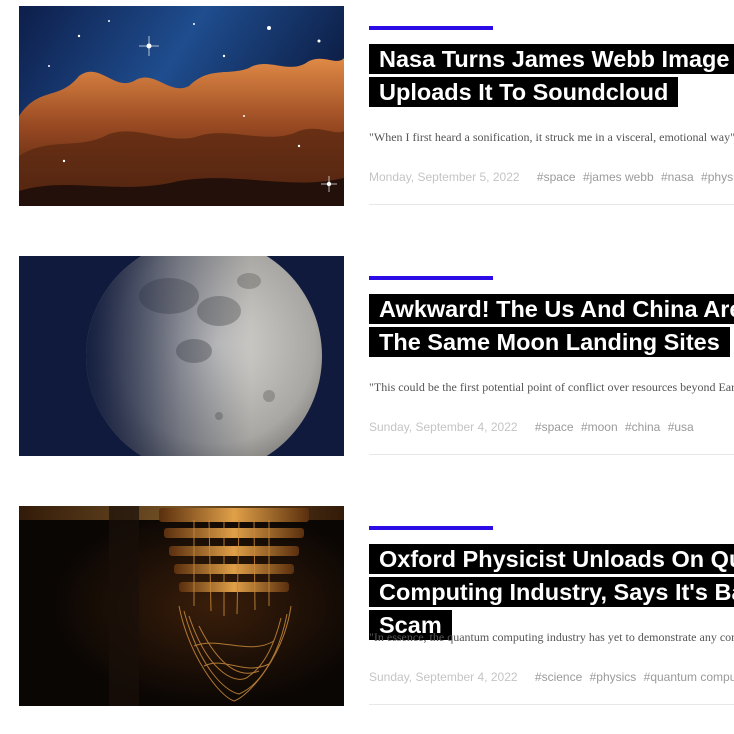 Image resolution: width=734 pixels, height=734 pixels. What do you see at coordinates (681, 427) in the screenshot?
I see `tag-link: #usa` at bounding box center [681, 427].